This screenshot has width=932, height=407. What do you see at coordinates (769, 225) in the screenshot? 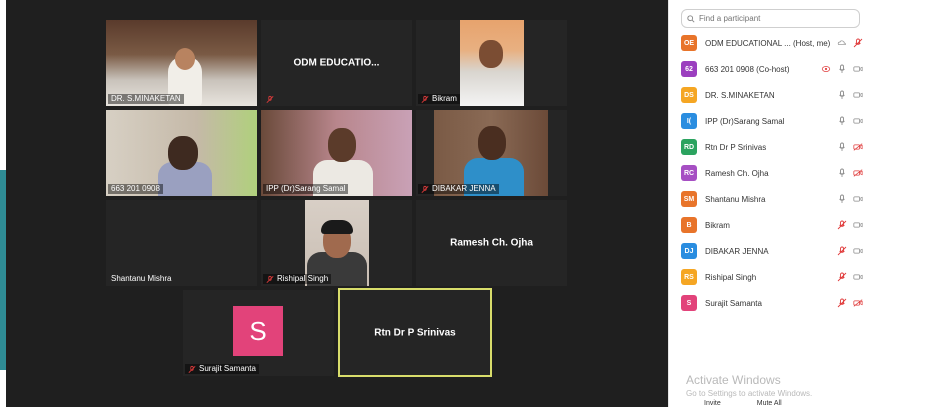
I see `participant-row: B Bikram` at bounding box center [769, 225].